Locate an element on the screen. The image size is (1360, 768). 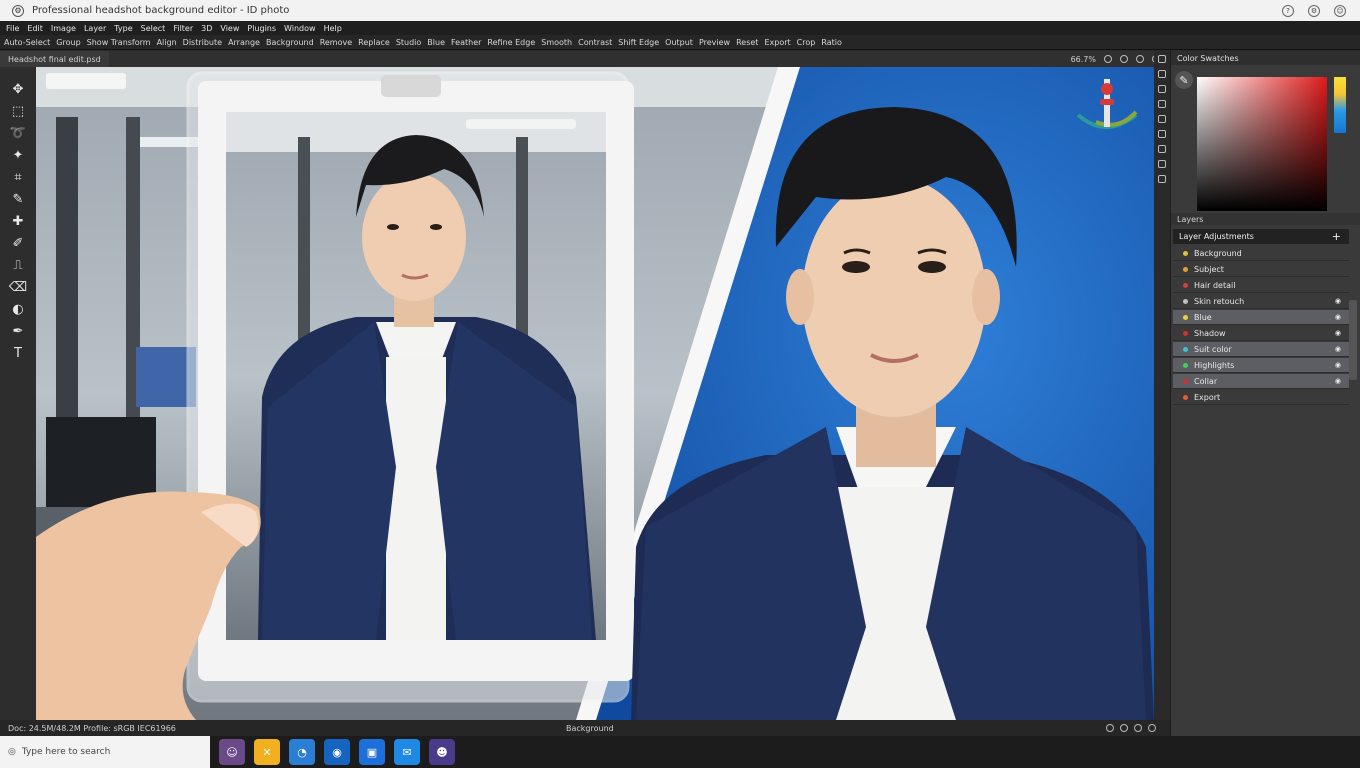
info-icon is located at coordinates (1162, 164).